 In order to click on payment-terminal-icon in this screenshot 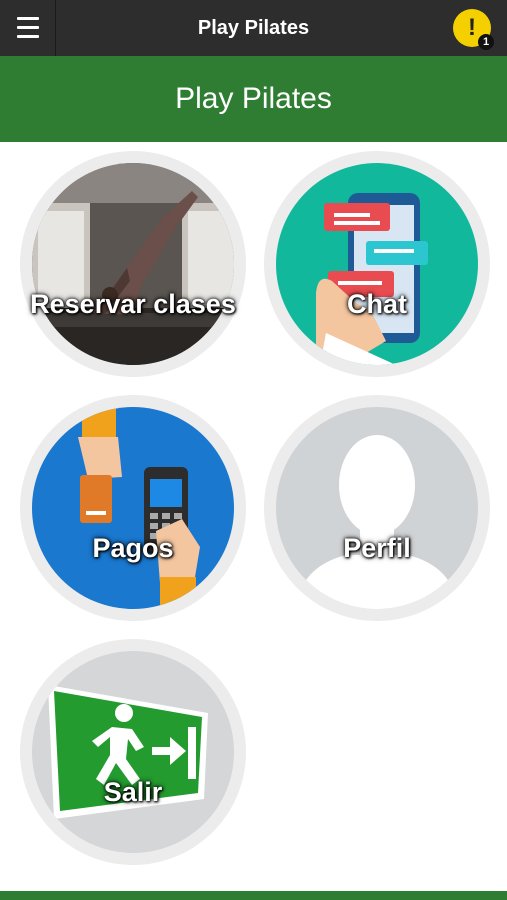, I will do `click(133, 508)`.